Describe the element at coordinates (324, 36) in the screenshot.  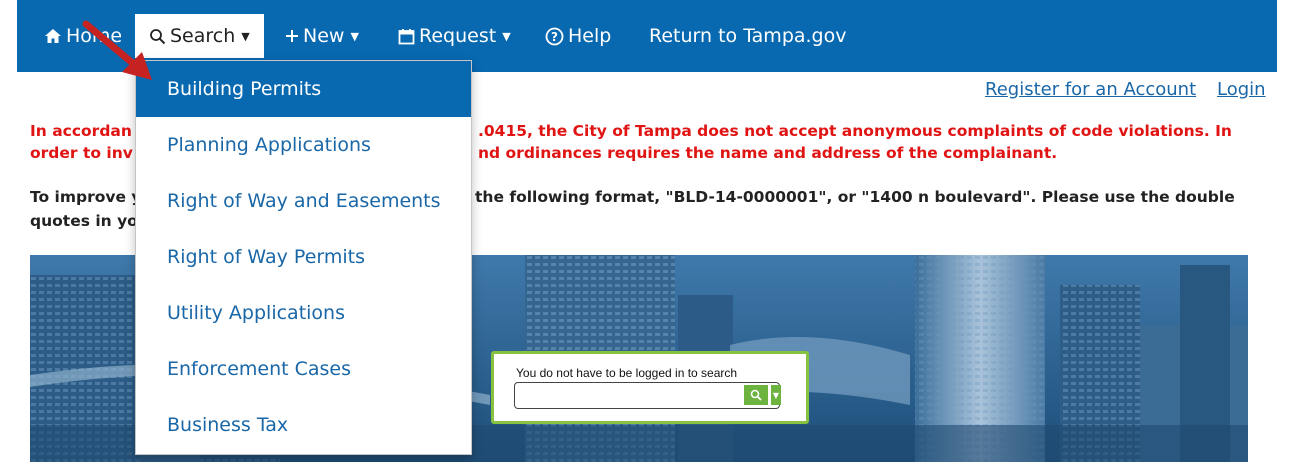
I see `nav-new-label: New` at that location.